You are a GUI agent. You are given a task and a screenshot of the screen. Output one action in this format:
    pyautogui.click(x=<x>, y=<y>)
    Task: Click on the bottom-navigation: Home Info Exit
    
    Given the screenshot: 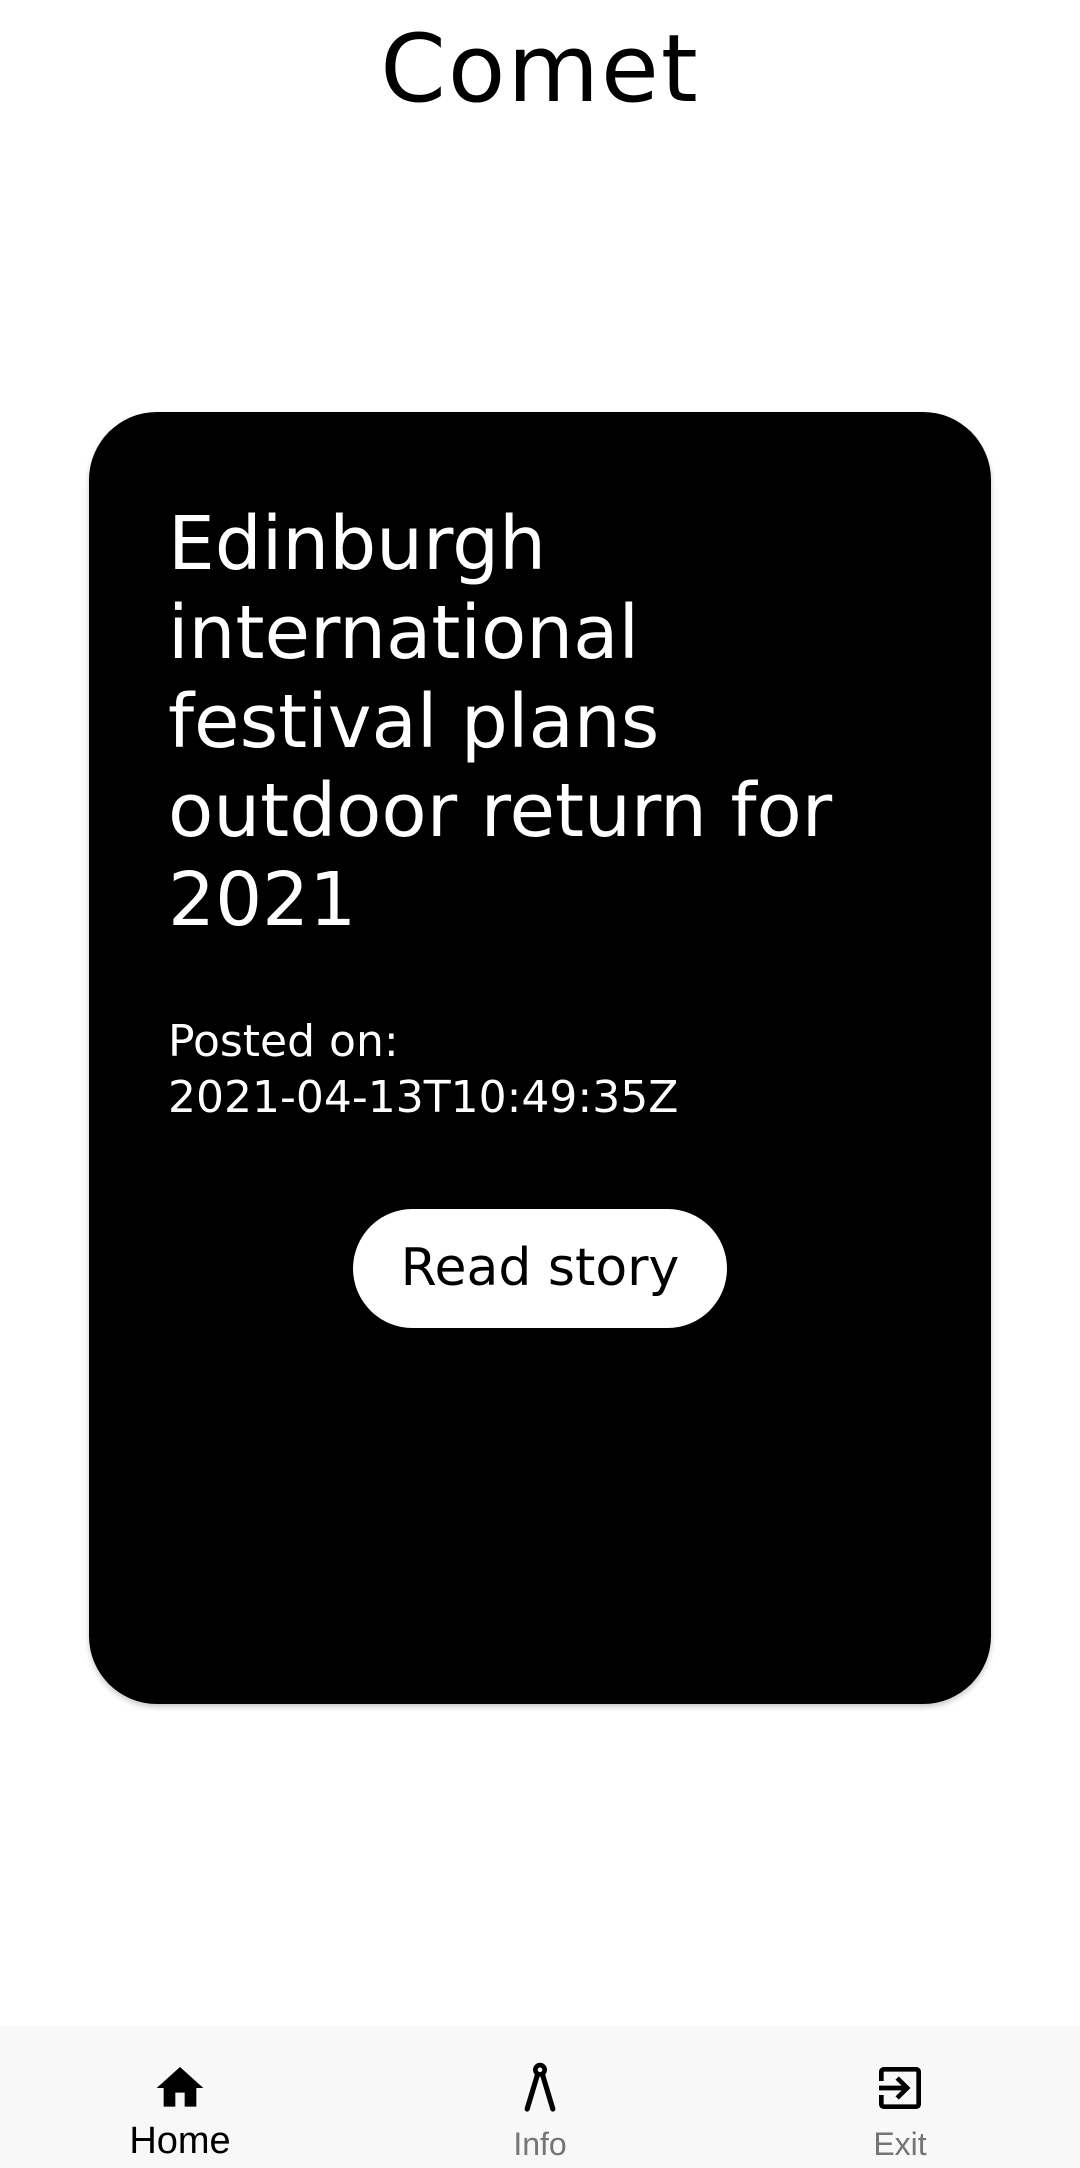 What is the action you would take?
    pyautogui.click(x=540, y=2097)
    